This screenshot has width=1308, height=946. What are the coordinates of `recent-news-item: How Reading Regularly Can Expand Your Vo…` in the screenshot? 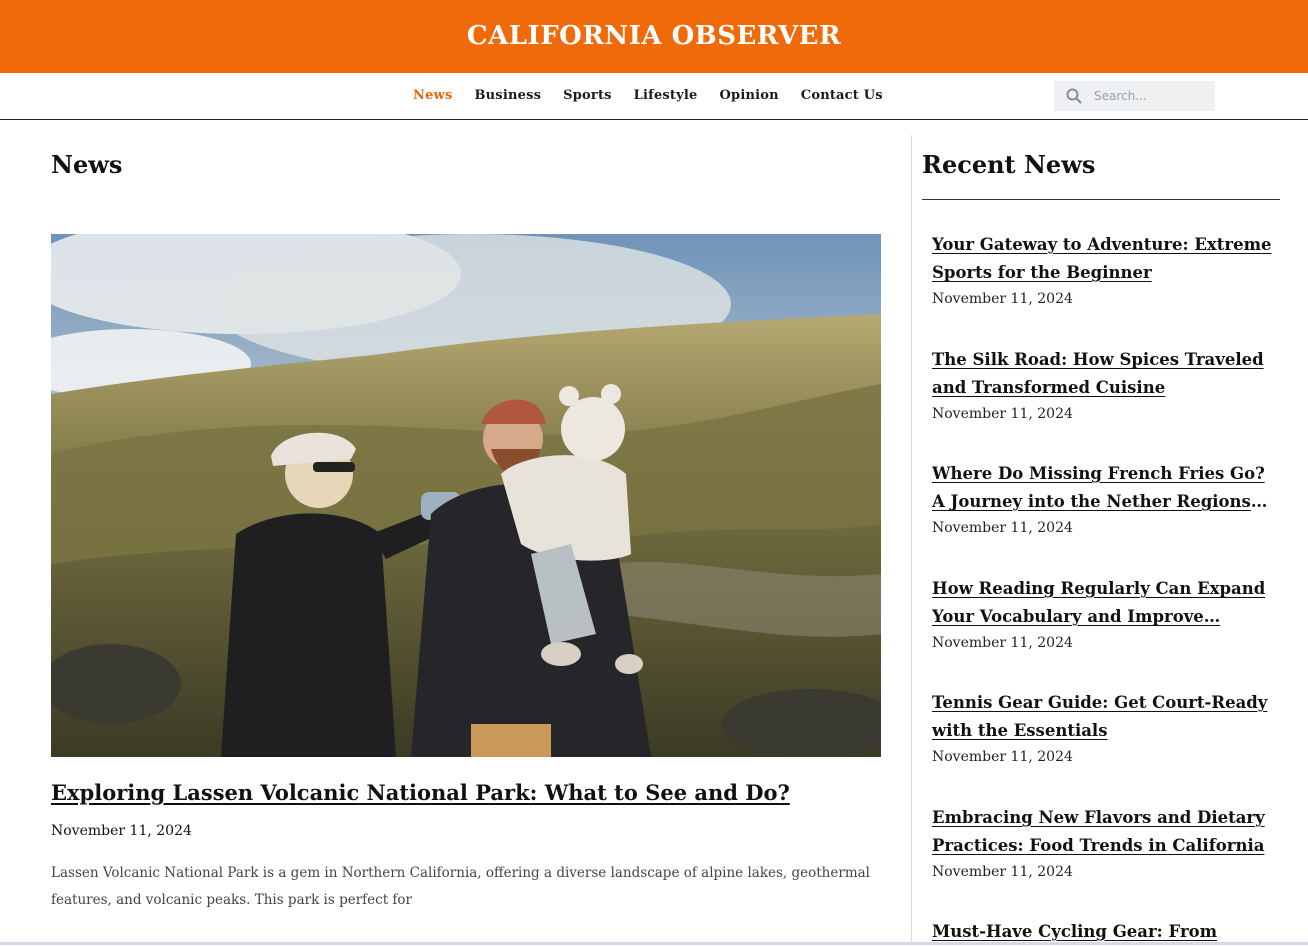 It's located at (1102, 613).